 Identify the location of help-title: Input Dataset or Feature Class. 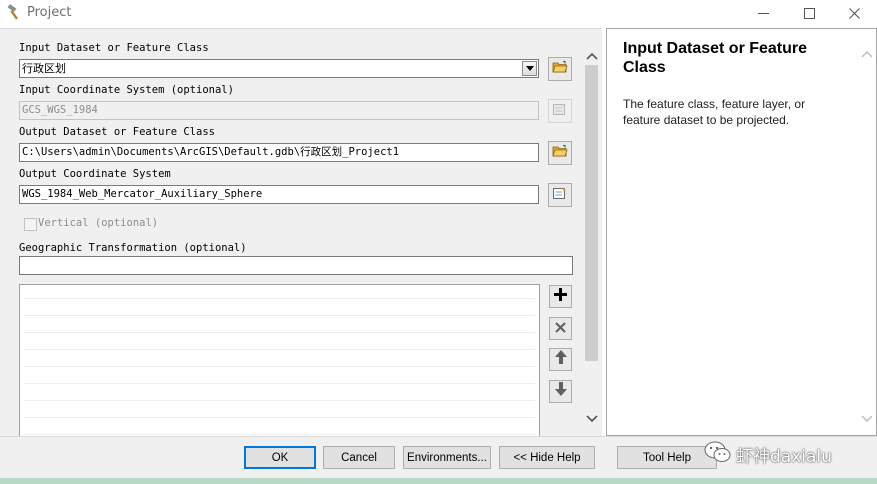
(715, 58).